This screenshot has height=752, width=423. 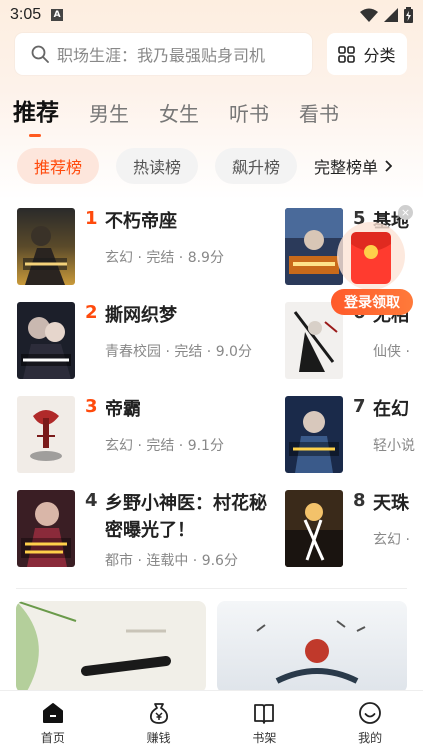 I want to click on book-meta: 玄幻 · 完结 · 8.9分, so click(x=164, y=258).